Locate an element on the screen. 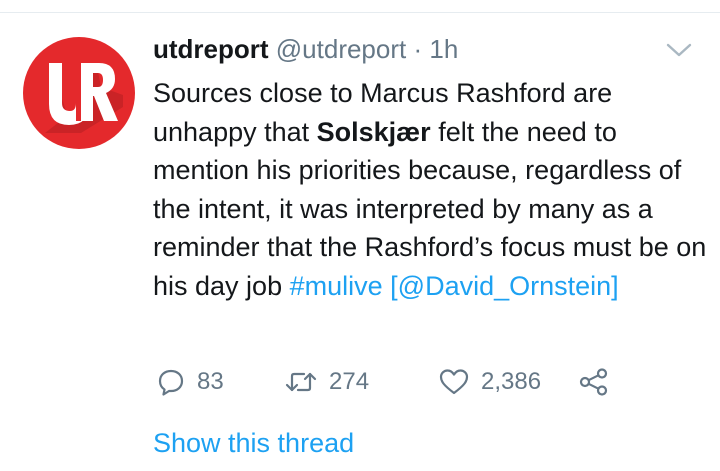 The image size is (720, 471). like-button: 2,386 is located at coordinates (490, 382).